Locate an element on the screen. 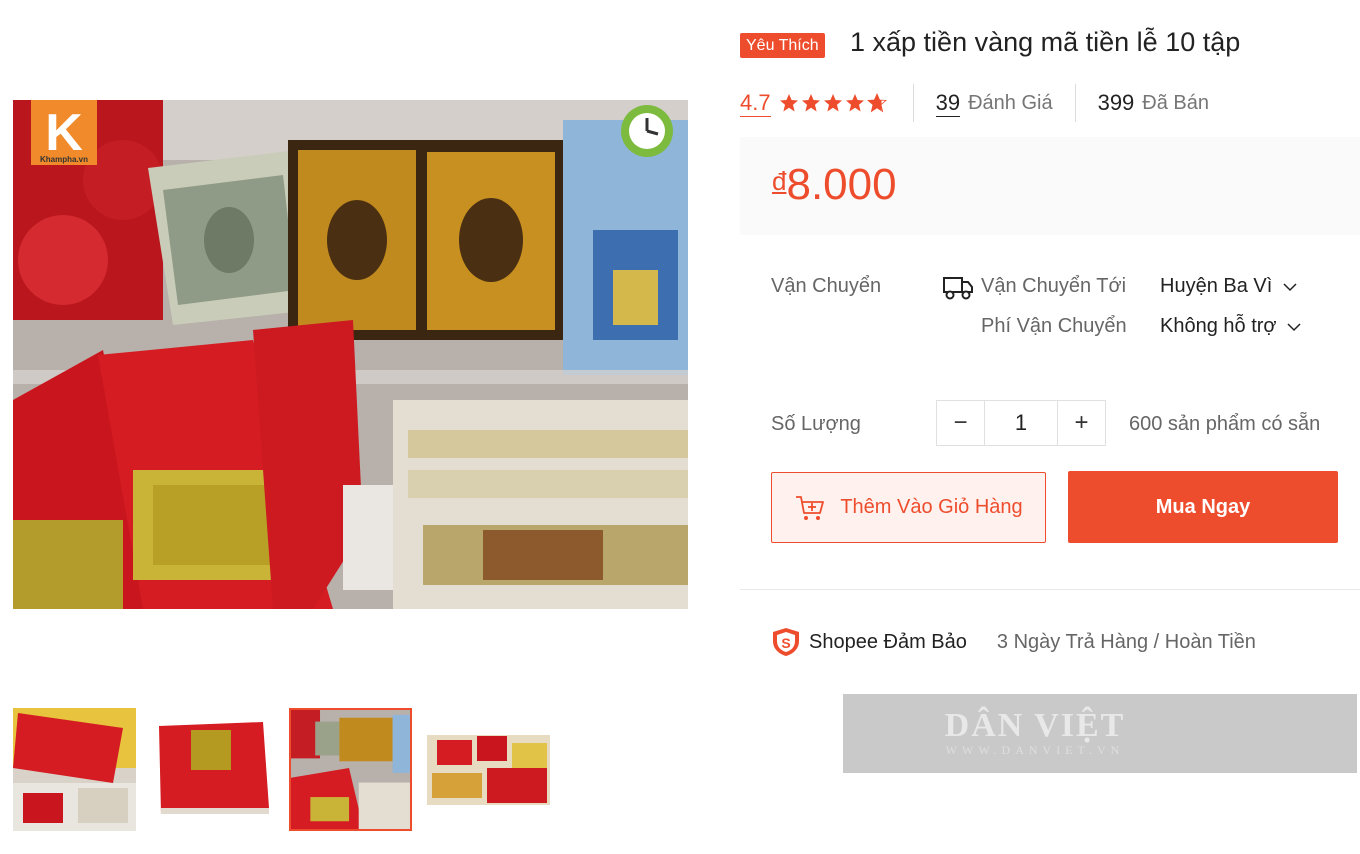  truck-icon is located at coordinates (958, 288).